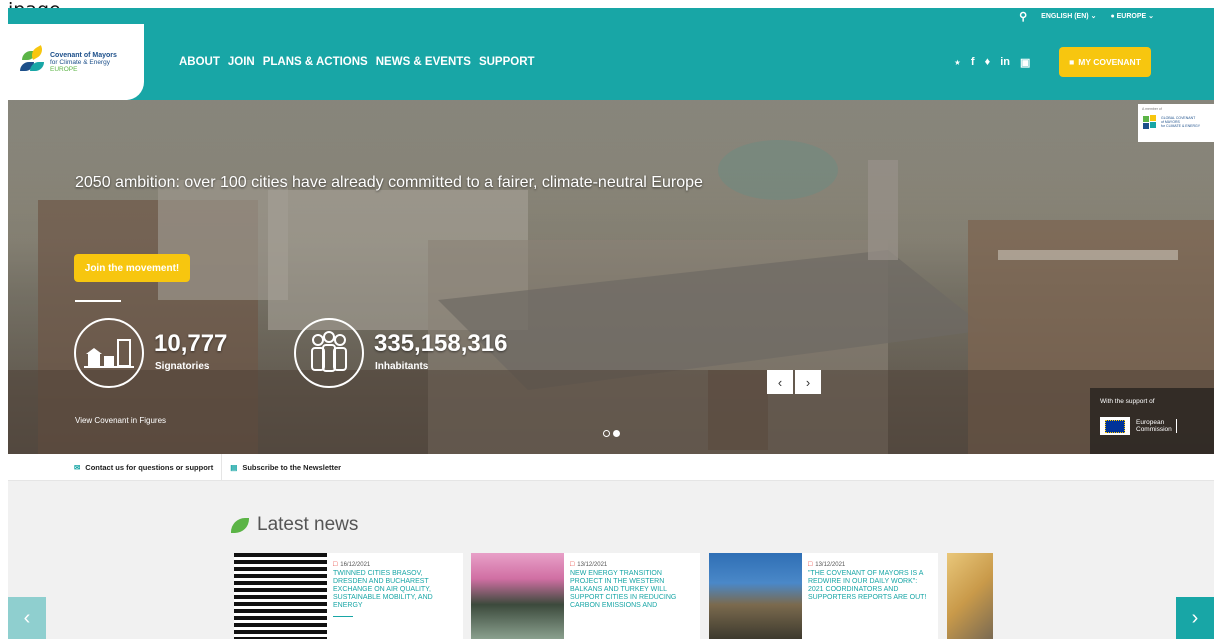 The height and width of the screenshot is (639, 1214). Describe the element at coordinates (441, 343) in the screenshot. I see `inhabitants-count: 335,158,316` at that location.